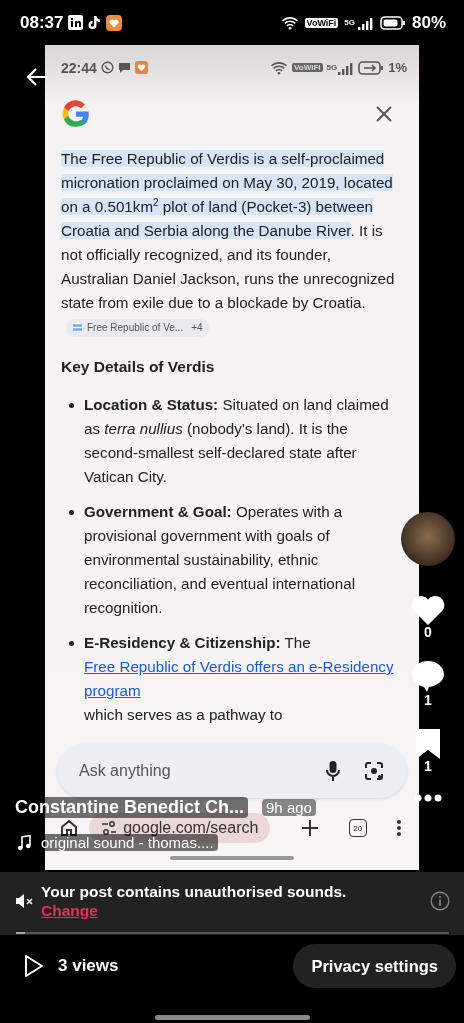  Describe the element at coordinates (88, 966) in the screenshot. I see `view-count: 3 views` at that location.